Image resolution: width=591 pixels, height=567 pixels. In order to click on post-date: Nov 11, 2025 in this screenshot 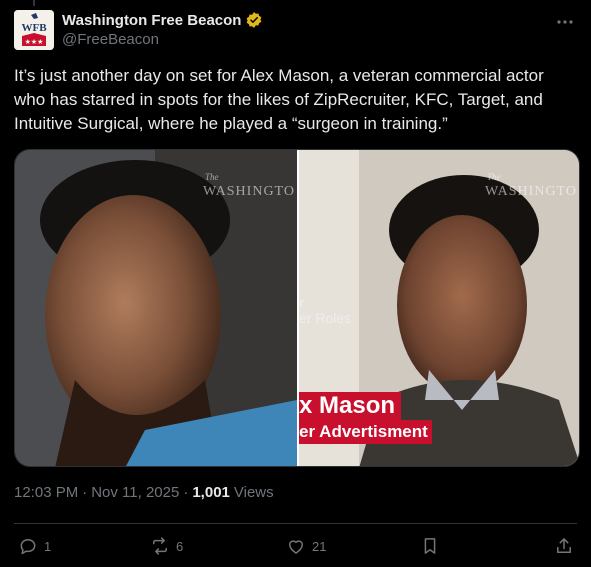, I will do `click(135, 492)`.